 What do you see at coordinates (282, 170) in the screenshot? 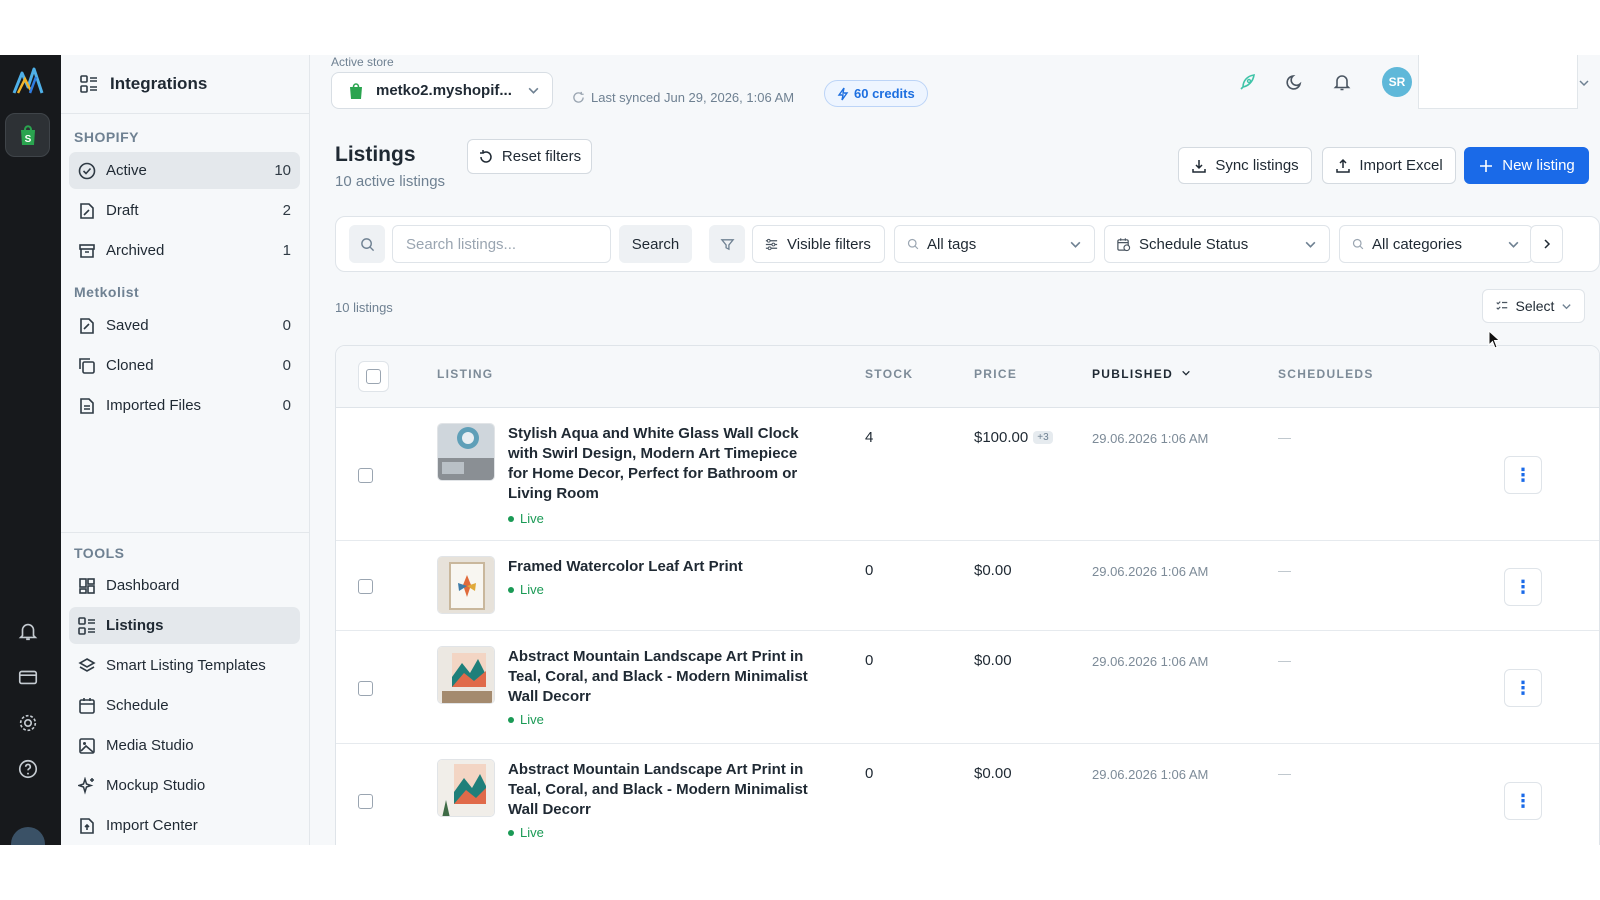
I see `sidebar-item-count: 10` at bounding box center [282, 170].